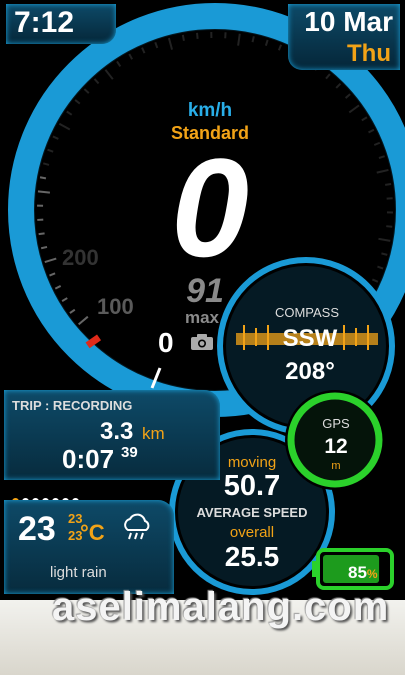 The width and height of the screenshot is (405, 675). What do you see at coordinates (336, 466) in the screenshot?
I see `gps-unit: m` at bounding box center [336, 466].